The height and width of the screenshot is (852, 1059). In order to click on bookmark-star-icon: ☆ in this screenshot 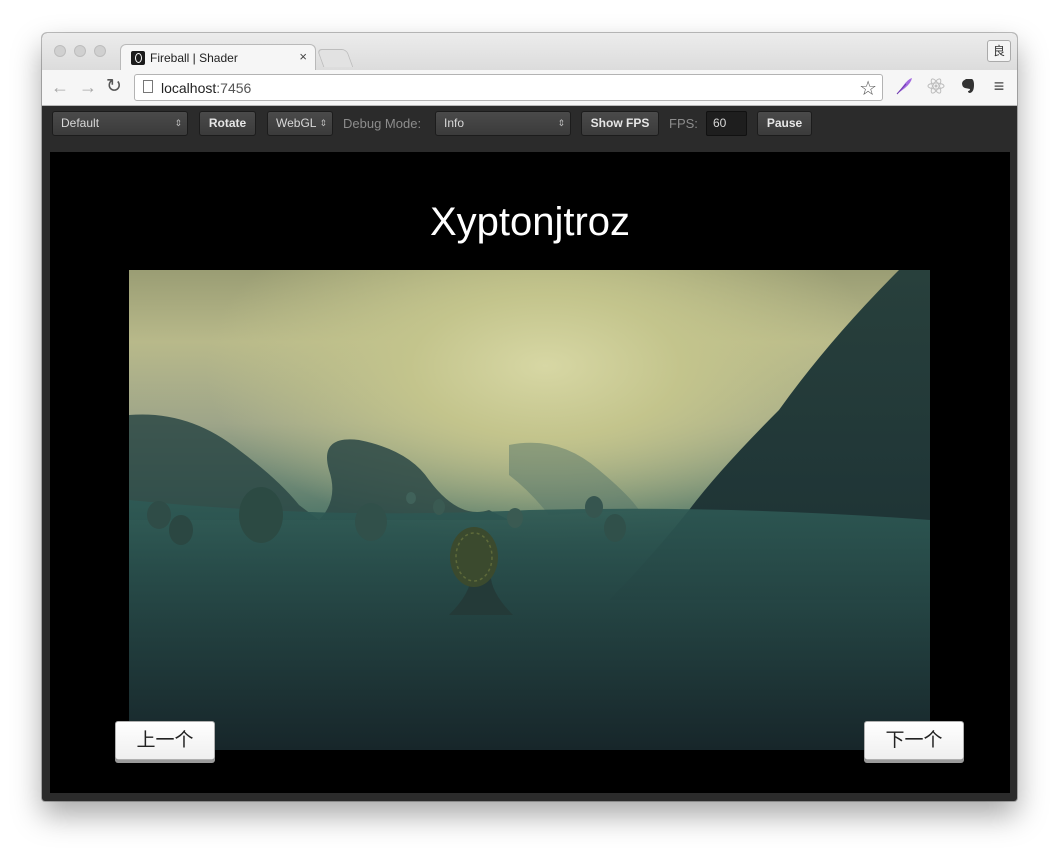, I will do `click(868, 88)`.